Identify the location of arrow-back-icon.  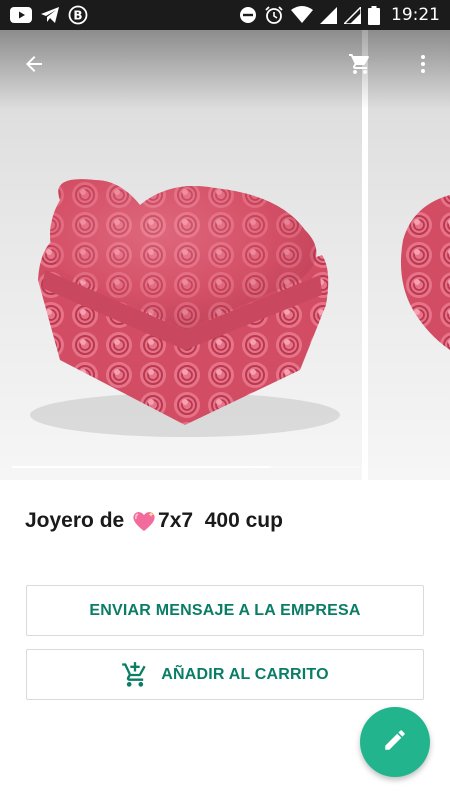
(34, 66).